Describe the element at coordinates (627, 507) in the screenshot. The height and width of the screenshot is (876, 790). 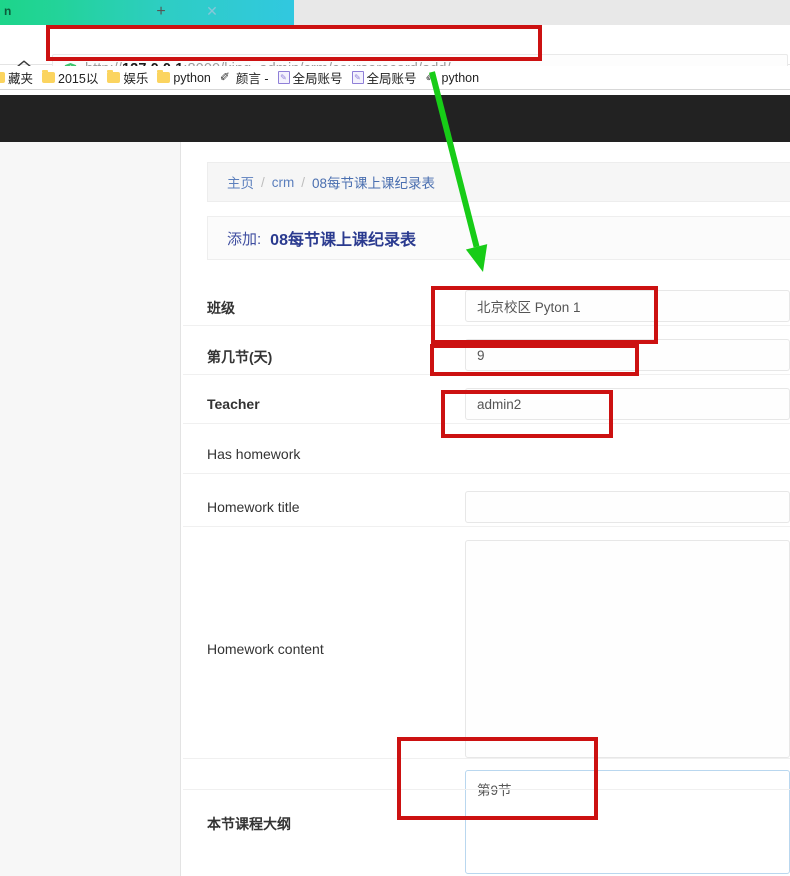
I see `field-text` at that location.